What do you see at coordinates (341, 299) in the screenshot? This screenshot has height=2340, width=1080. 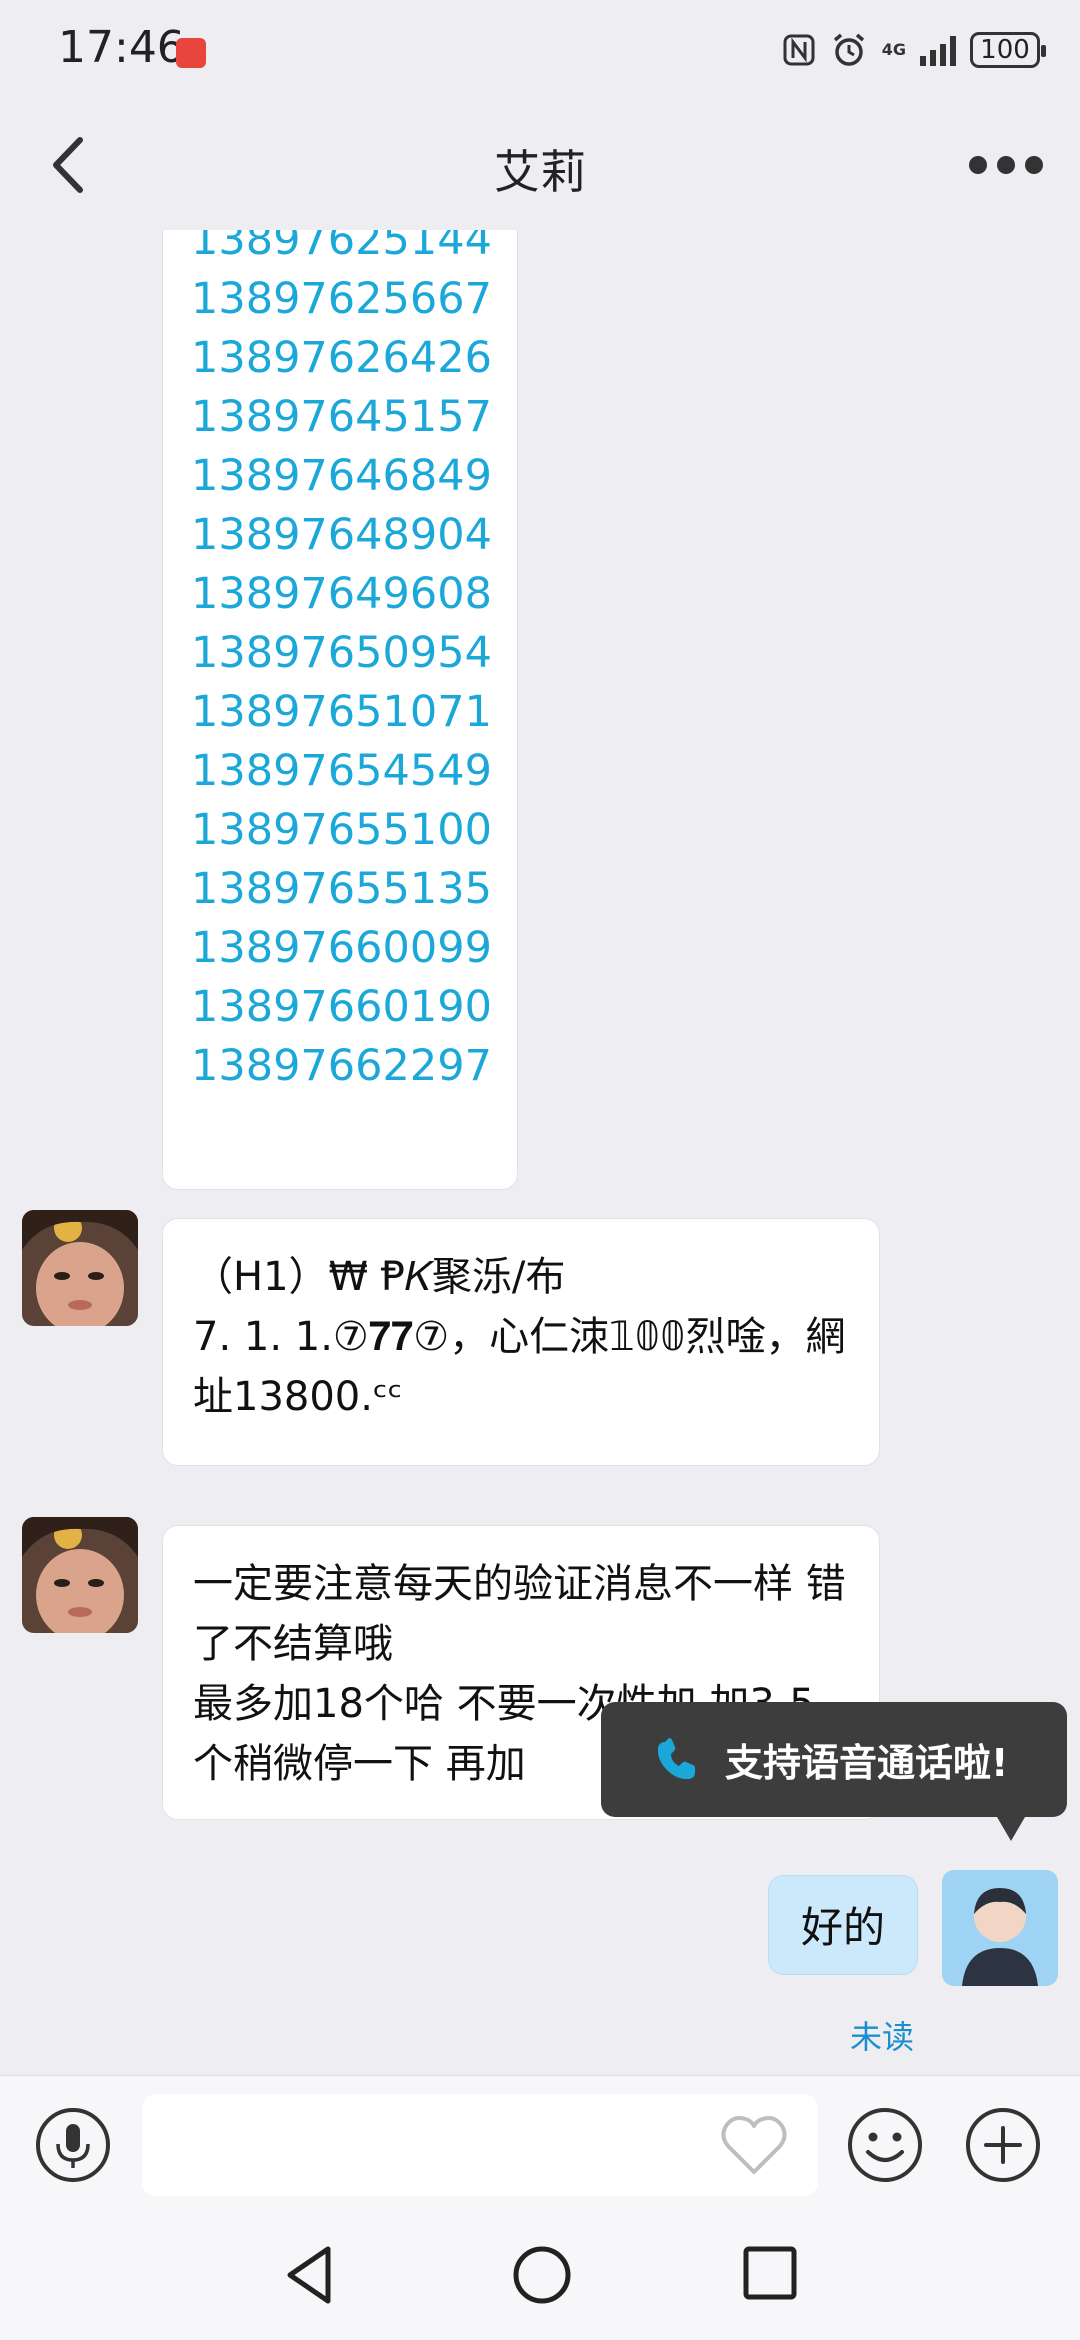 I see `phone-number-link: 13897625667` at bounding box center [341, 299].